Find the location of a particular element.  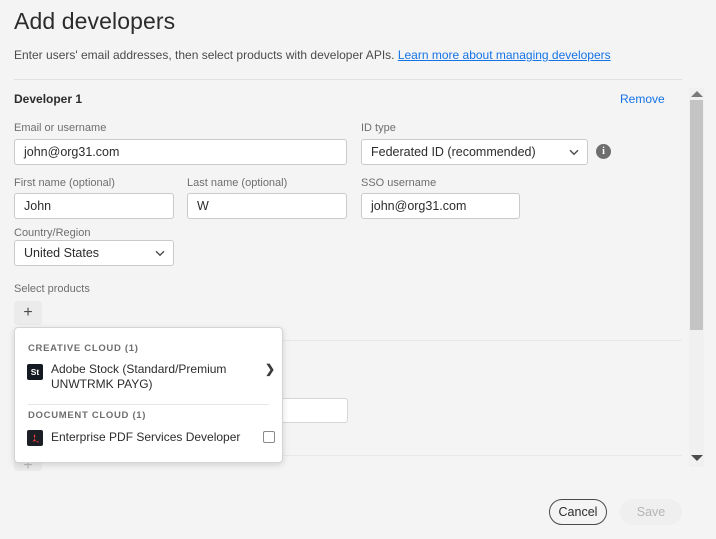

product-checkbox-enterprise-pdf is located at coordinates (269, 437).